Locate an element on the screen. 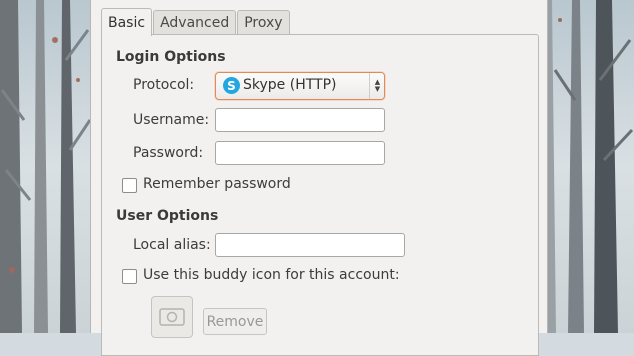  tab-advanced: Advanced is located at coordinates (195, 22).